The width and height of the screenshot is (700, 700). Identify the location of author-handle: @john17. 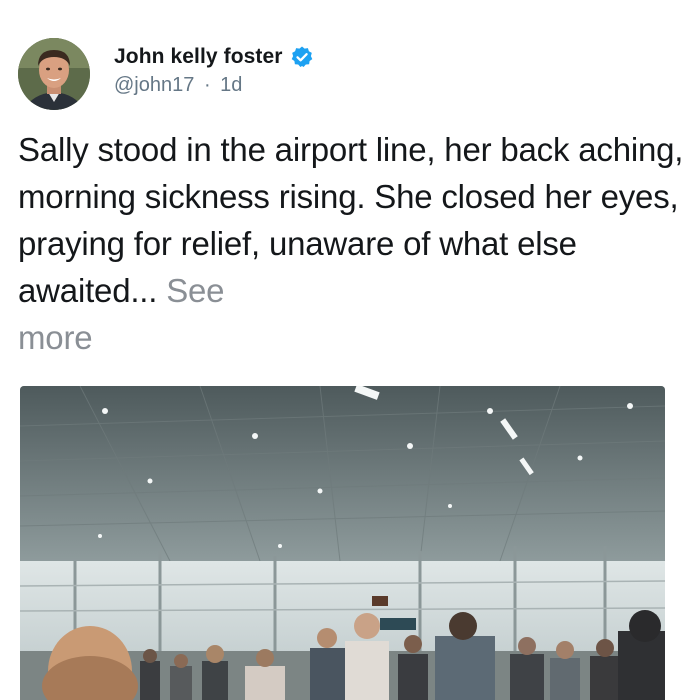
(154, 85).